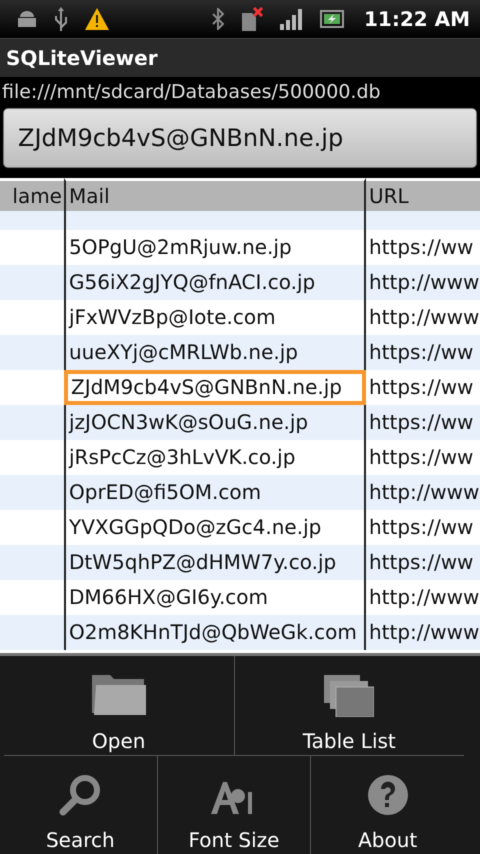  What do you see at coordinates (192, 92) in the screenshot?
I see `file-path: file:///mnt/sdcard/Databases/500000.db` at bounding box center [192, 92].